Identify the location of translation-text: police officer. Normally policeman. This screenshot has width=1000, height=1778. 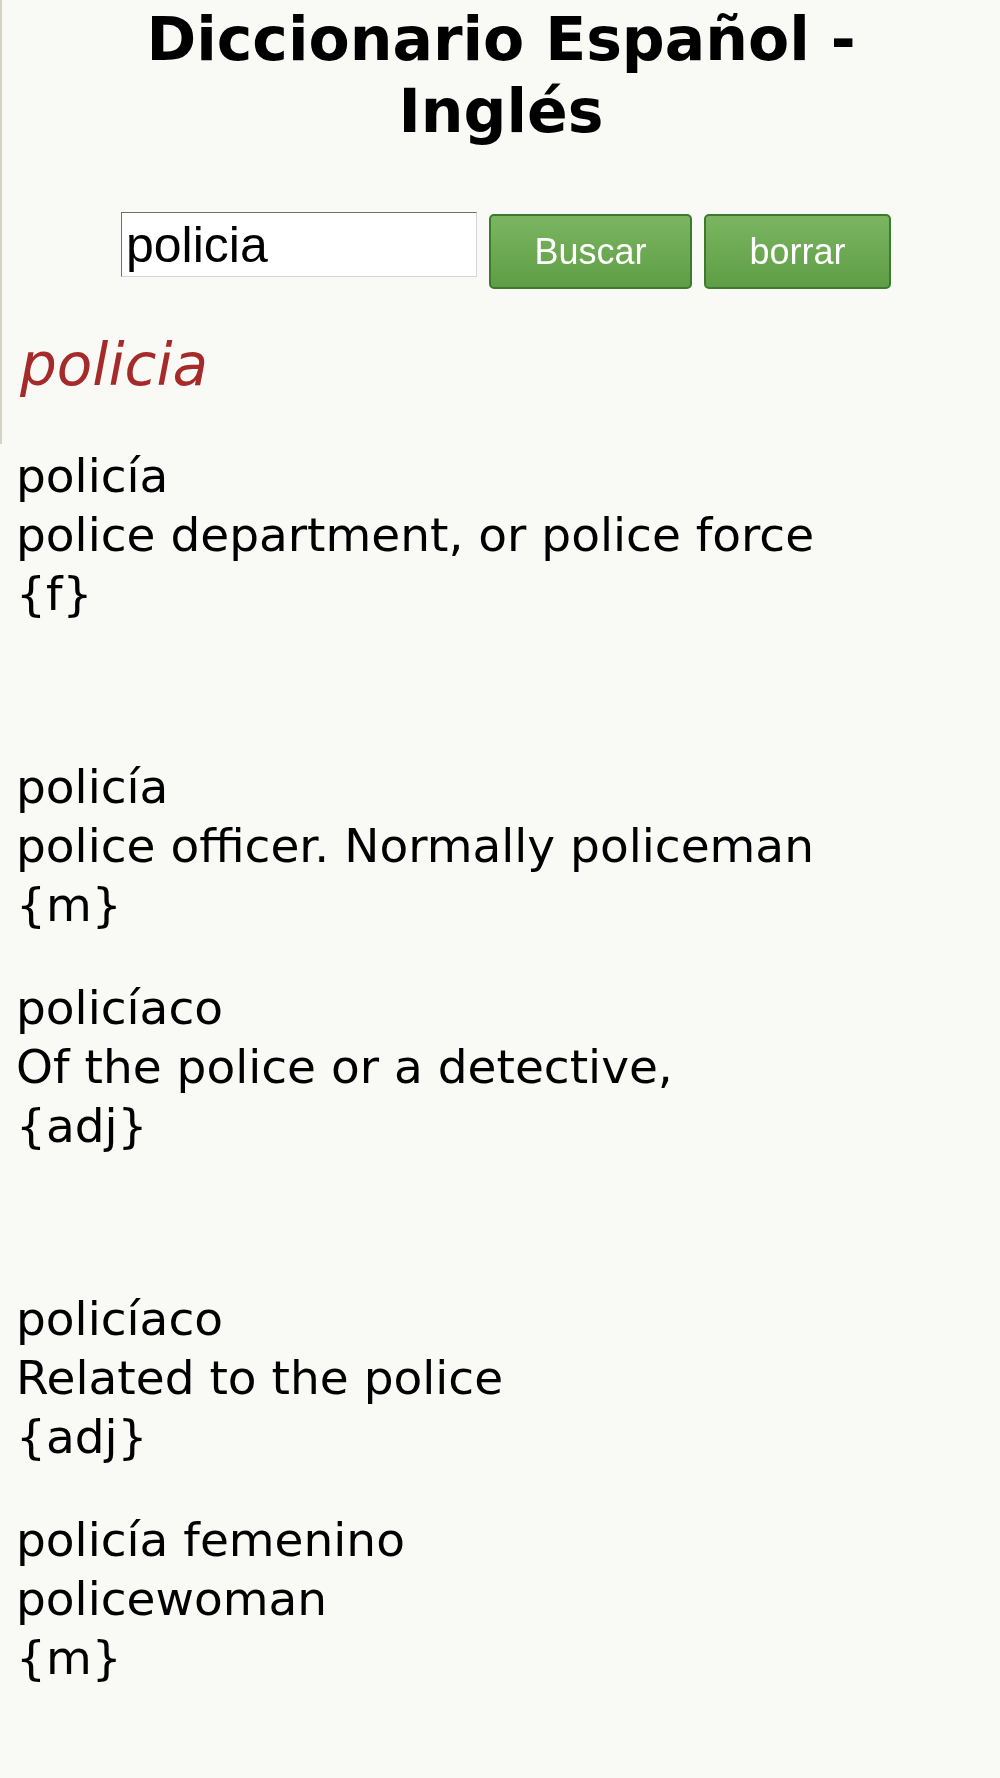
(415, 846).